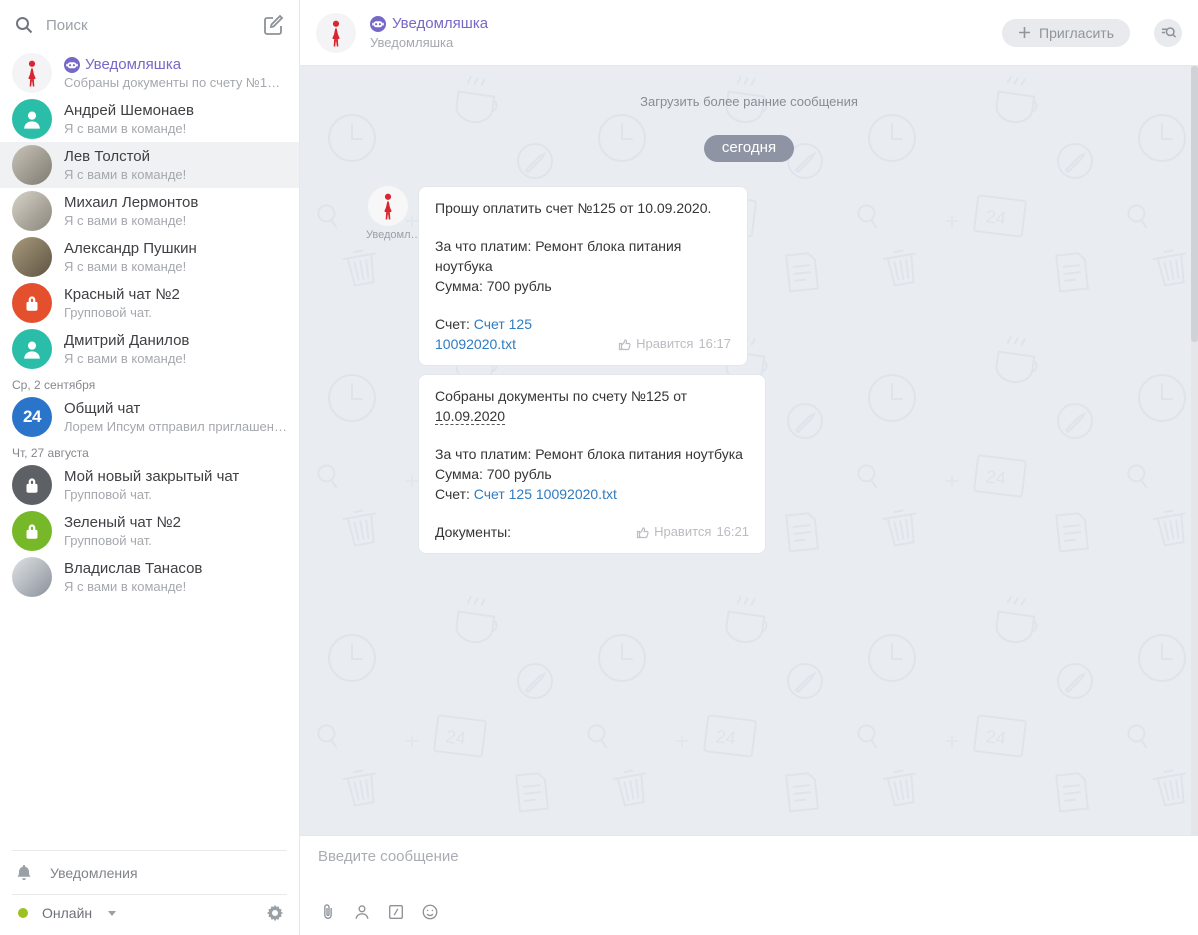  I want to click on sidebar-footer: Уведомления Онлайн, so click(149, 892).